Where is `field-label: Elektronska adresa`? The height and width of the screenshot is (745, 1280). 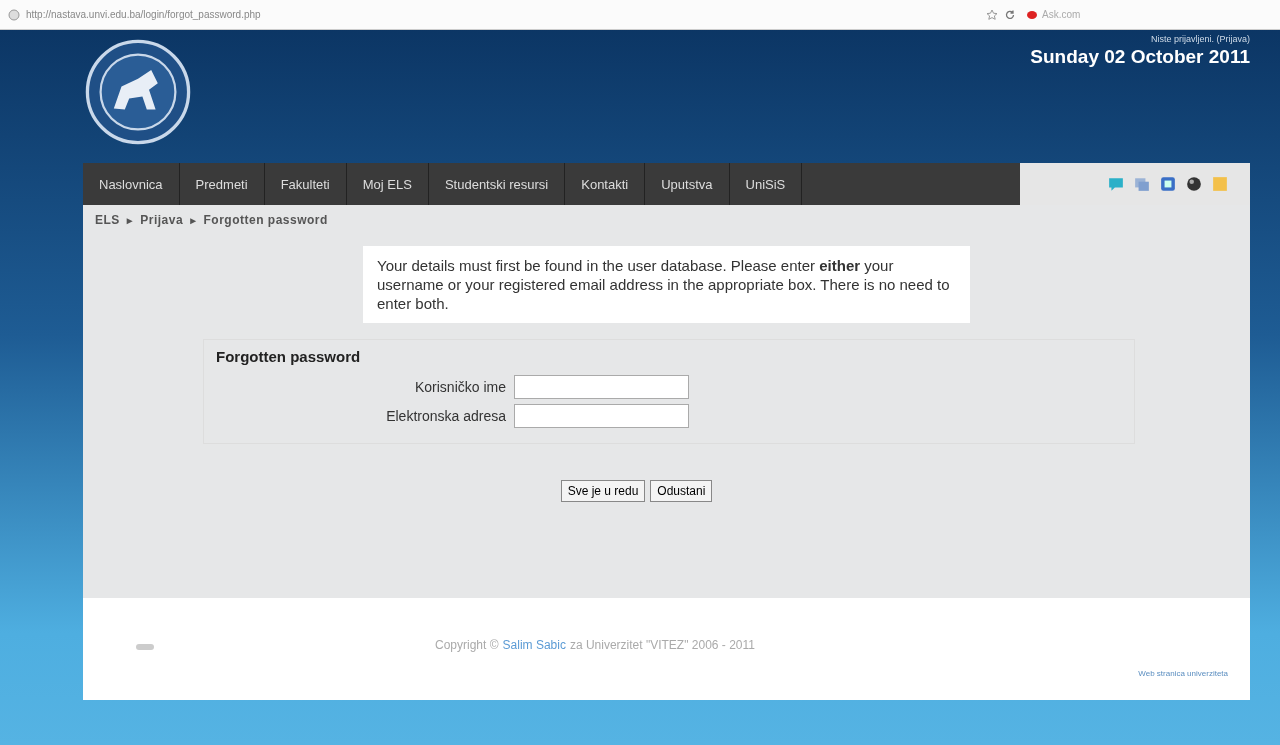 field-label: Elektronska adresa is located at coordinates (446, 416).